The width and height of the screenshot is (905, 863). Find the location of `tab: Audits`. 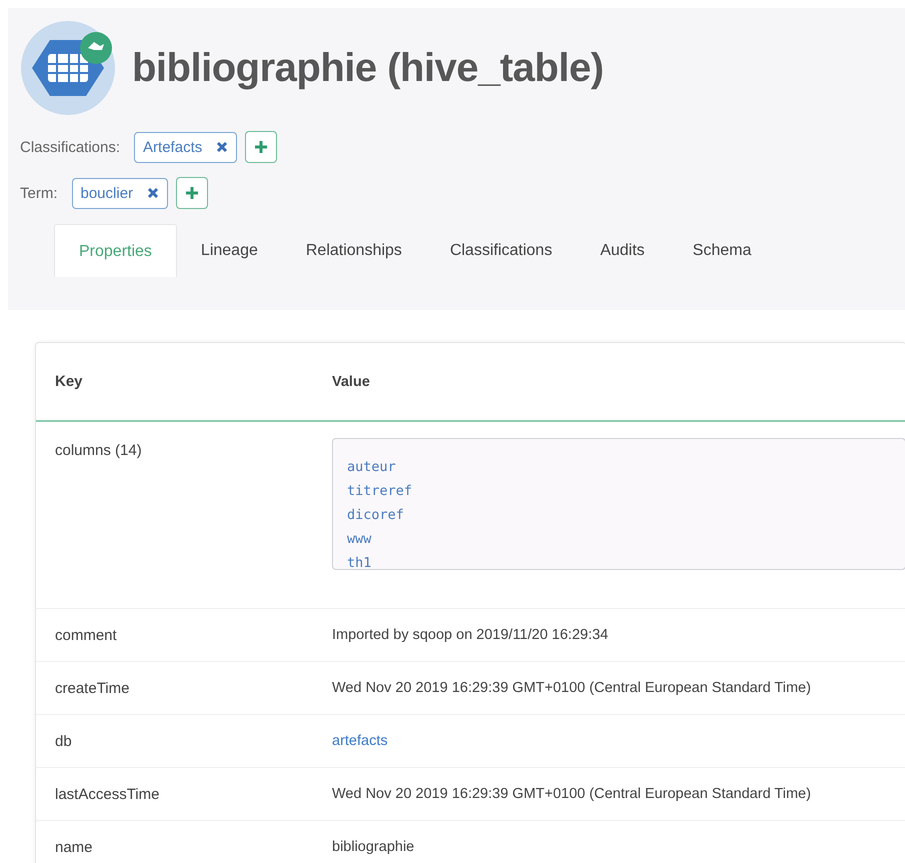

tab: Audits is located at coordinates (622, 250).